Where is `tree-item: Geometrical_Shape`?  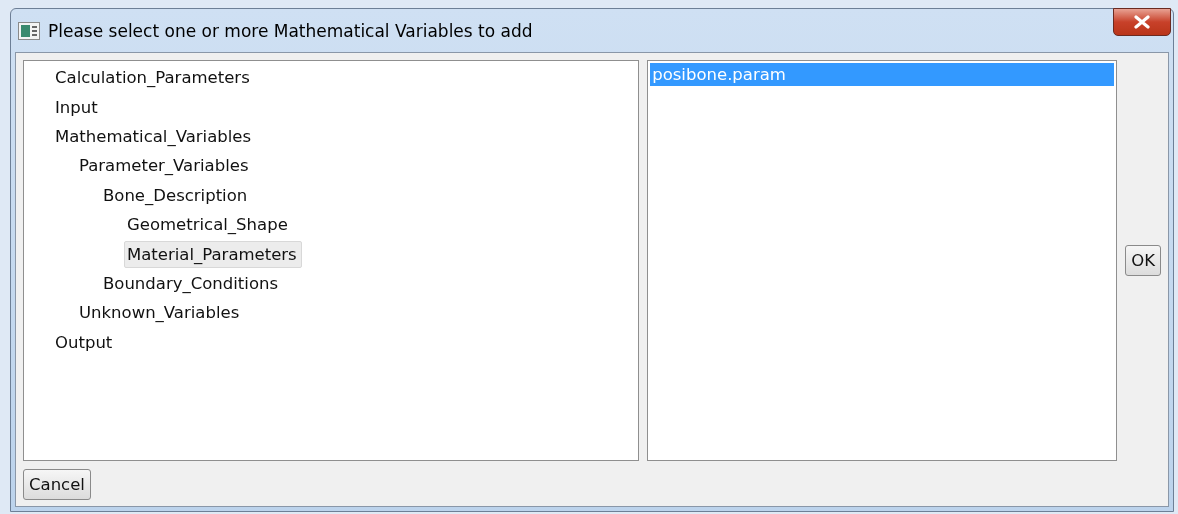
tree-item: Geometrical_Shape is located at coordinates (208, 225).